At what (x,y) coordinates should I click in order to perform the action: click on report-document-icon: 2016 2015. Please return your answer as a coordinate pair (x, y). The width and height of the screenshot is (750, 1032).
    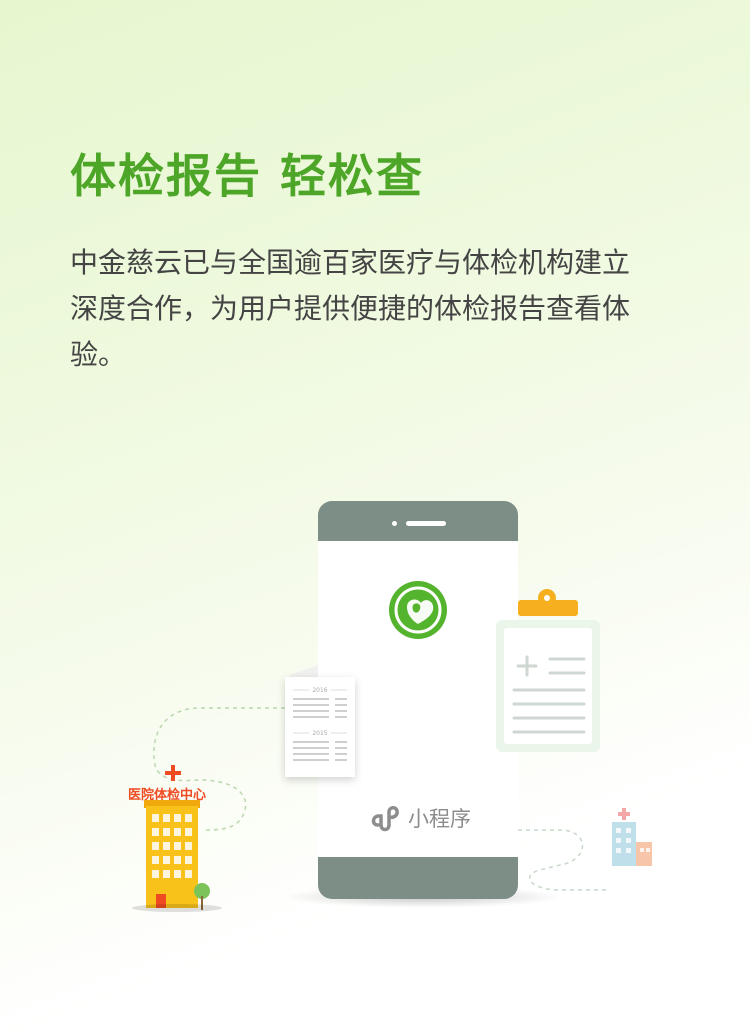
    Looking at the image, I should click on (320, 727).